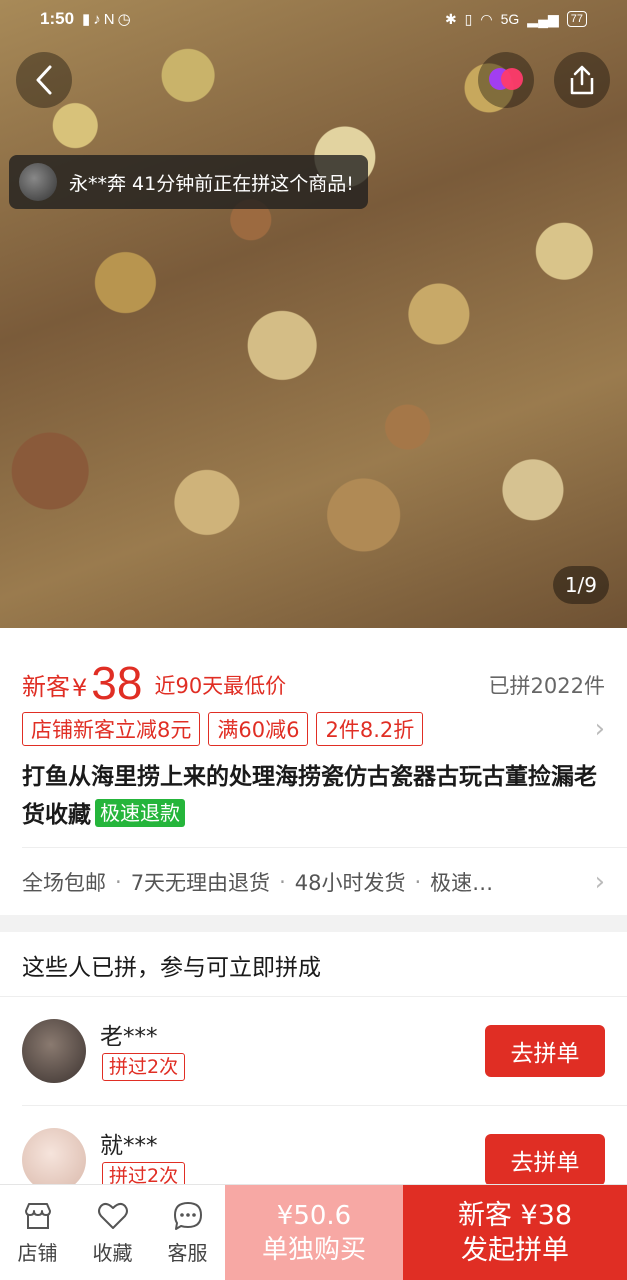 The width and height of the screenshot is (627, 1280). I want to click on group-section-title: 这些人已拼，参与可立即拼成, so click(171, 968).